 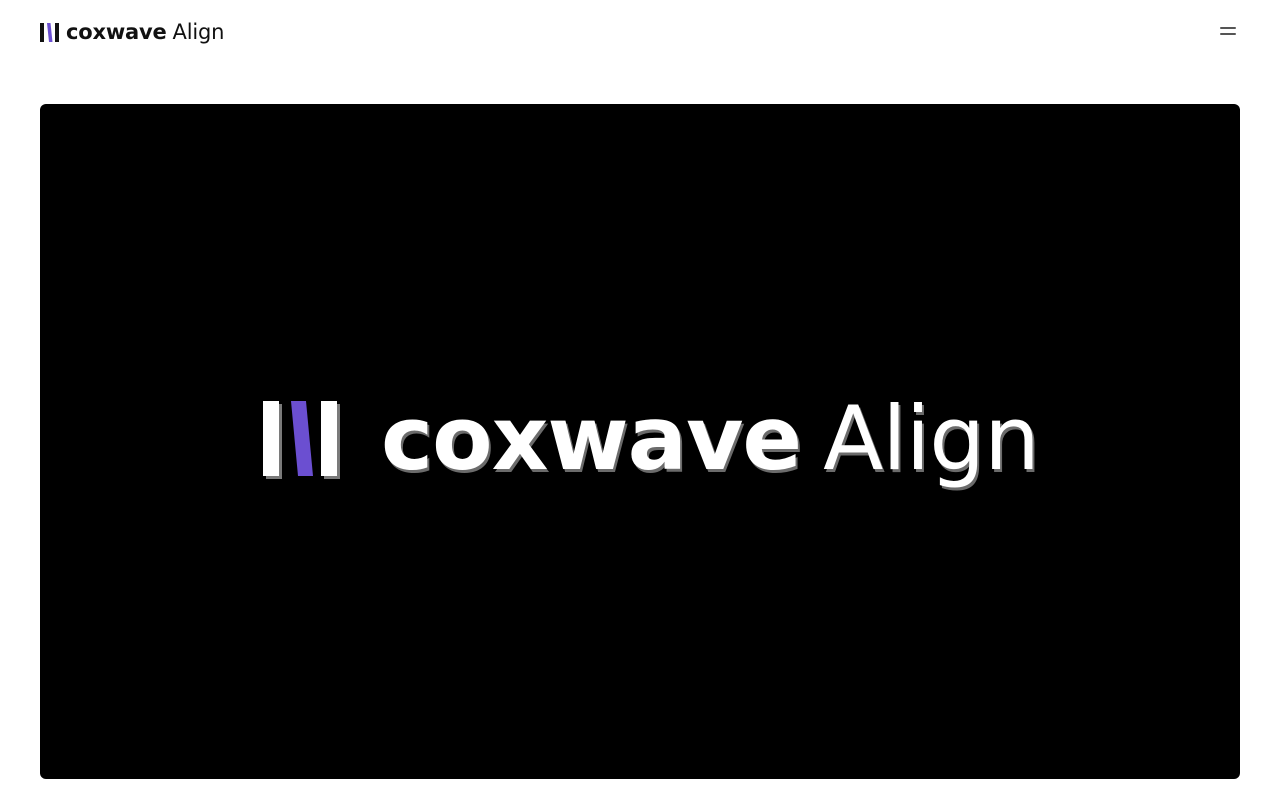 I want to click on hero-wordmark-light: Align, so click(x=931, y=438).